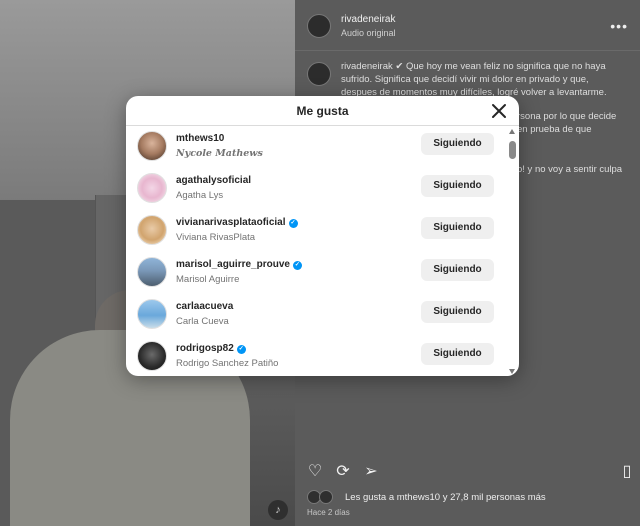 The image size is (640, 526). Describe the element at coordinates (227, 363) in the screenshot. I see `full-name: Rodrigo Sanchez Patiño` at that location.